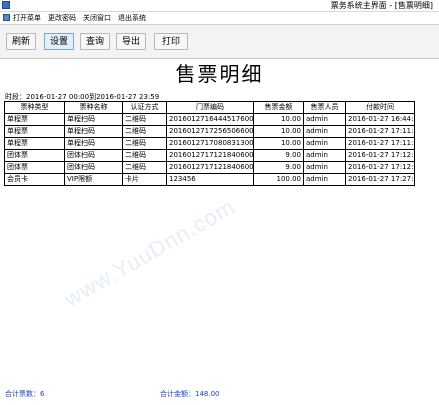 Image resolution: width=439 pixels, height=405 pixels. I want to click on column-header: 票种名称, so click(93, 107).